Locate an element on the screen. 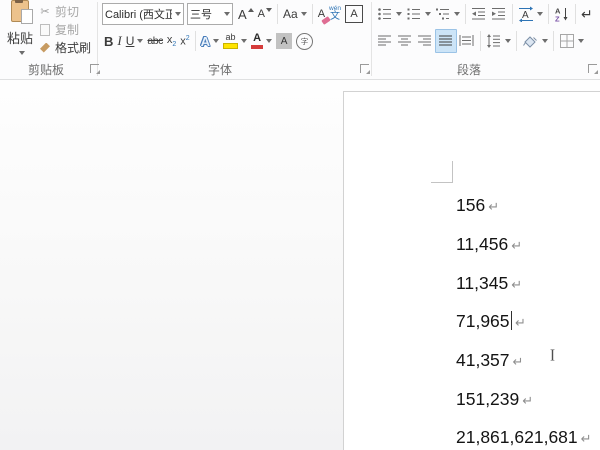 The width and height of the screenshot is (600, 450). numbering-button is located at coordinates (418, 14).